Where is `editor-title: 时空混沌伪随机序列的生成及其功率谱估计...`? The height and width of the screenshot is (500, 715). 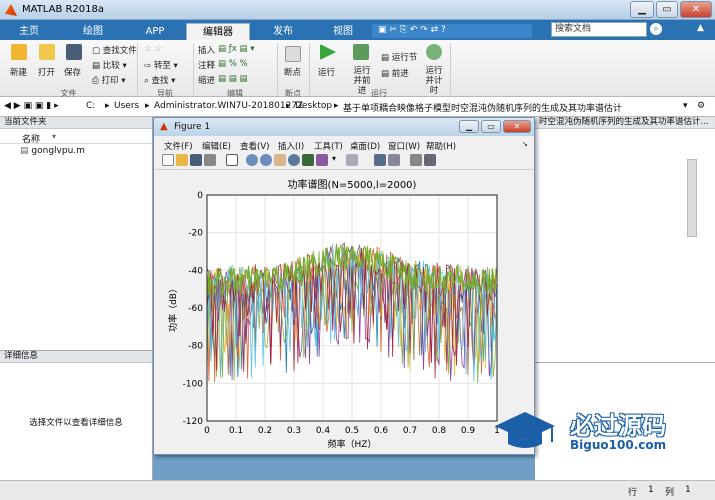
editor-title: 时空混沌伪随机序列的生成及其功率谱估计... is located at coordinates (625, 123).